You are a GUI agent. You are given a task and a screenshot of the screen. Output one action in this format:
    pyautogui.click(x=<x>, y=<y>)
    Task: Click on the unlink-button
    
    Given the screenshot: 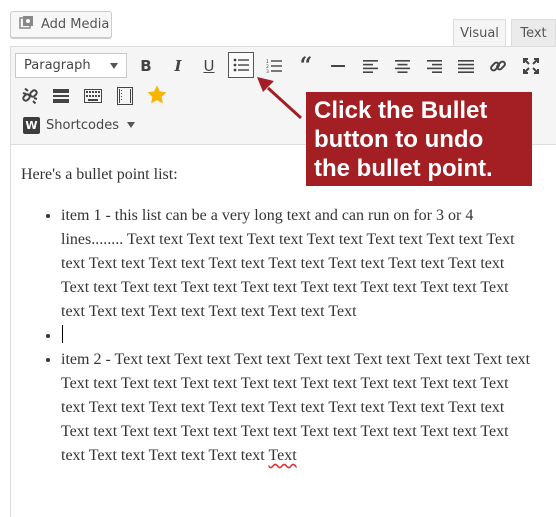 What is the action you would take?
    pyautogui.click(x=30, y=96)
    